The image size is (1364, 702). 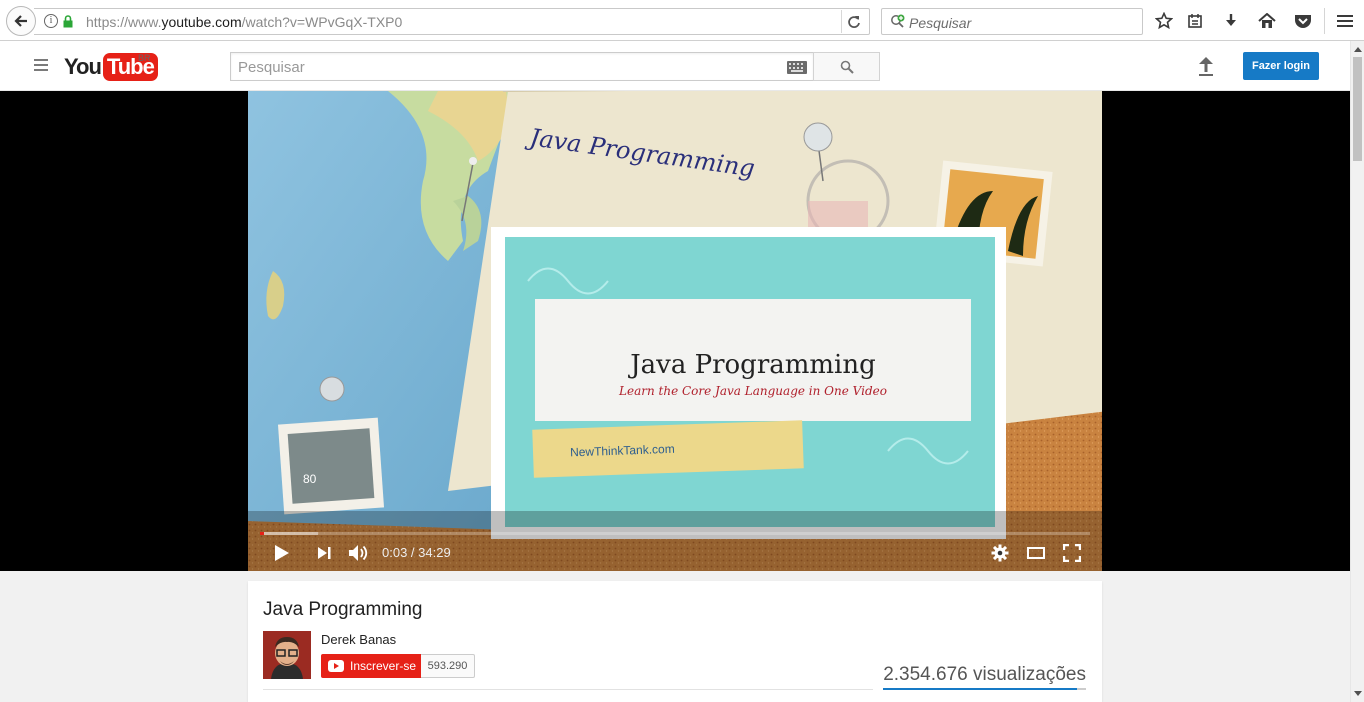 I want to click on progress-bar, so click(x=675, y=533).